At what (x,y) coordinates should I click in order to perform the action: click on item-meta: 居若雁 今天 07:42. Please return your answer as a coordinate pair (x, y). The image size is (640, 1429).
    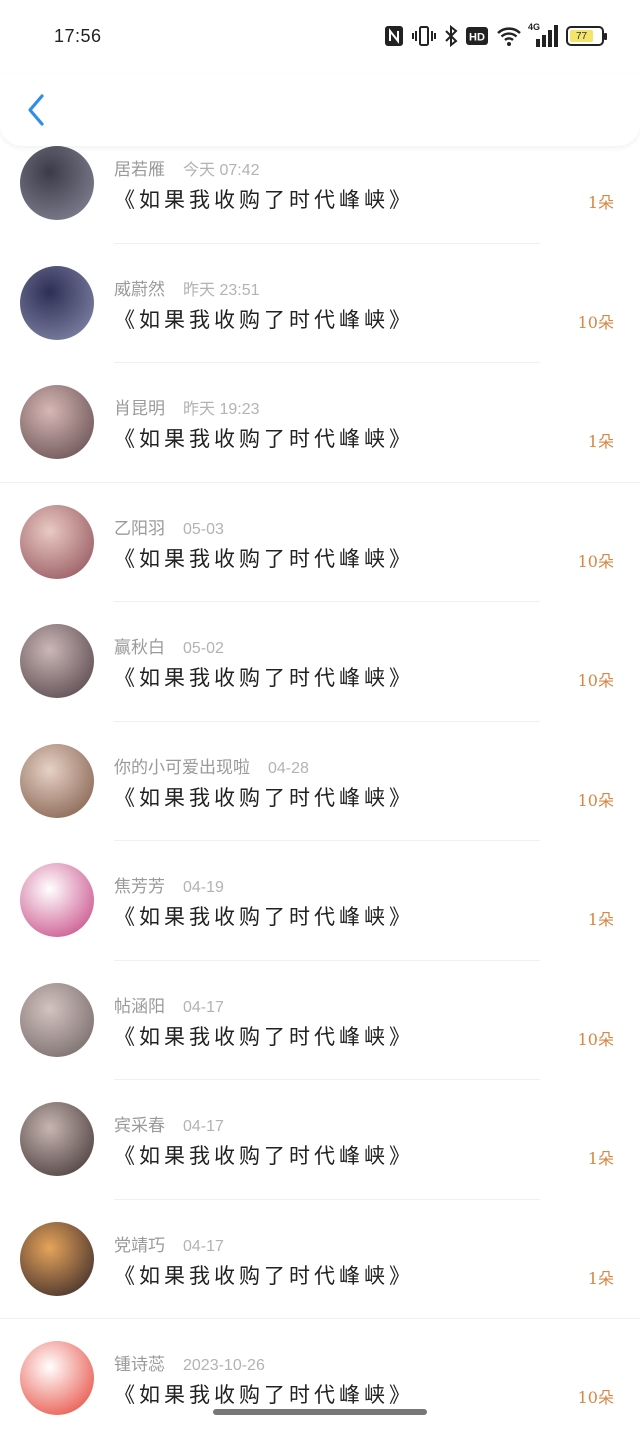
    Looking at the image, I should click on (187, 167).